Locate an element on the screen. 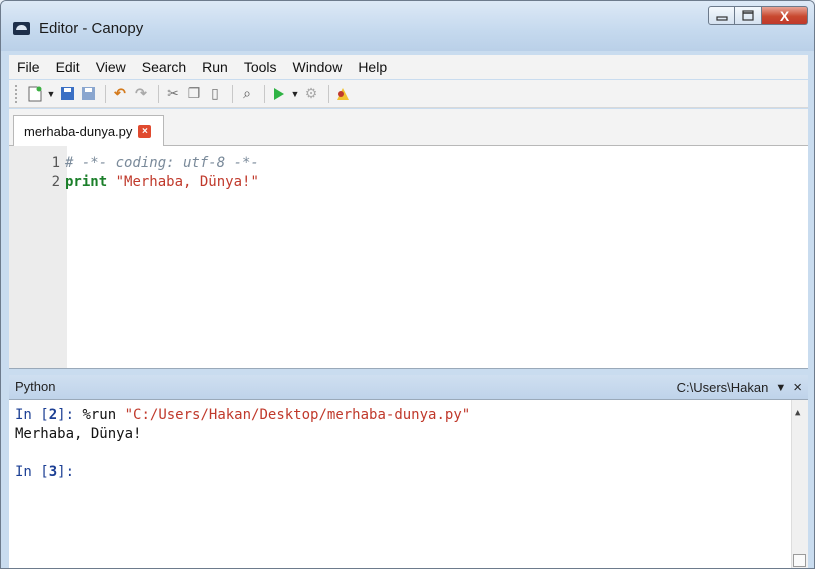  console-panel-controls: C:\Users\Hakan ▼ × is located at coordinates (739, 387).